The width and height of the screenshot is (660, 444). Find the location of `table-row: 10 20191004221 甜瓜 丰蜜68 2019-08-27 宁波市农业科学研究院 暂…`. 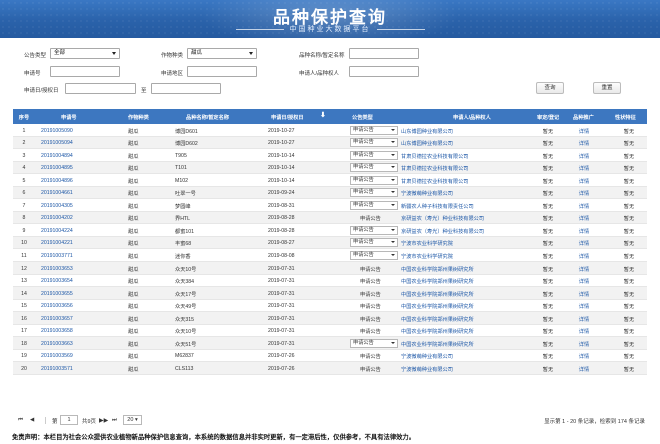

table-row: 10 20191004221 甜瓜 丰蜜68 2019-08-27 宁波市农业科学研究院 暂… is located at coordinates (330, 243).